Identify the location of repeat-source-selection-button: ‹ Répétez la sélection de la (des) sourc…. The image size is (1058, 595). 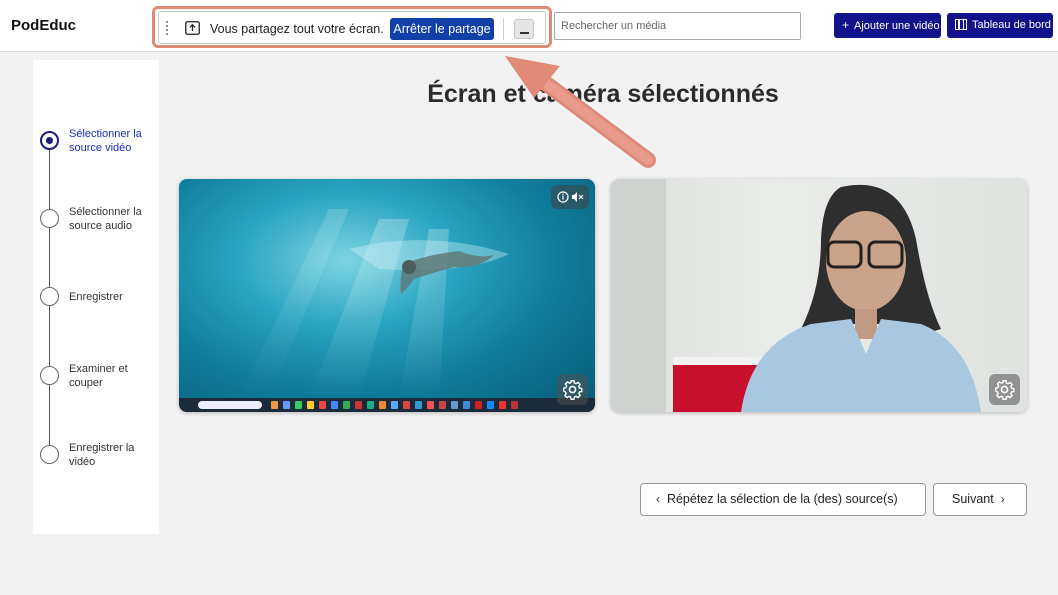
(783, 499).